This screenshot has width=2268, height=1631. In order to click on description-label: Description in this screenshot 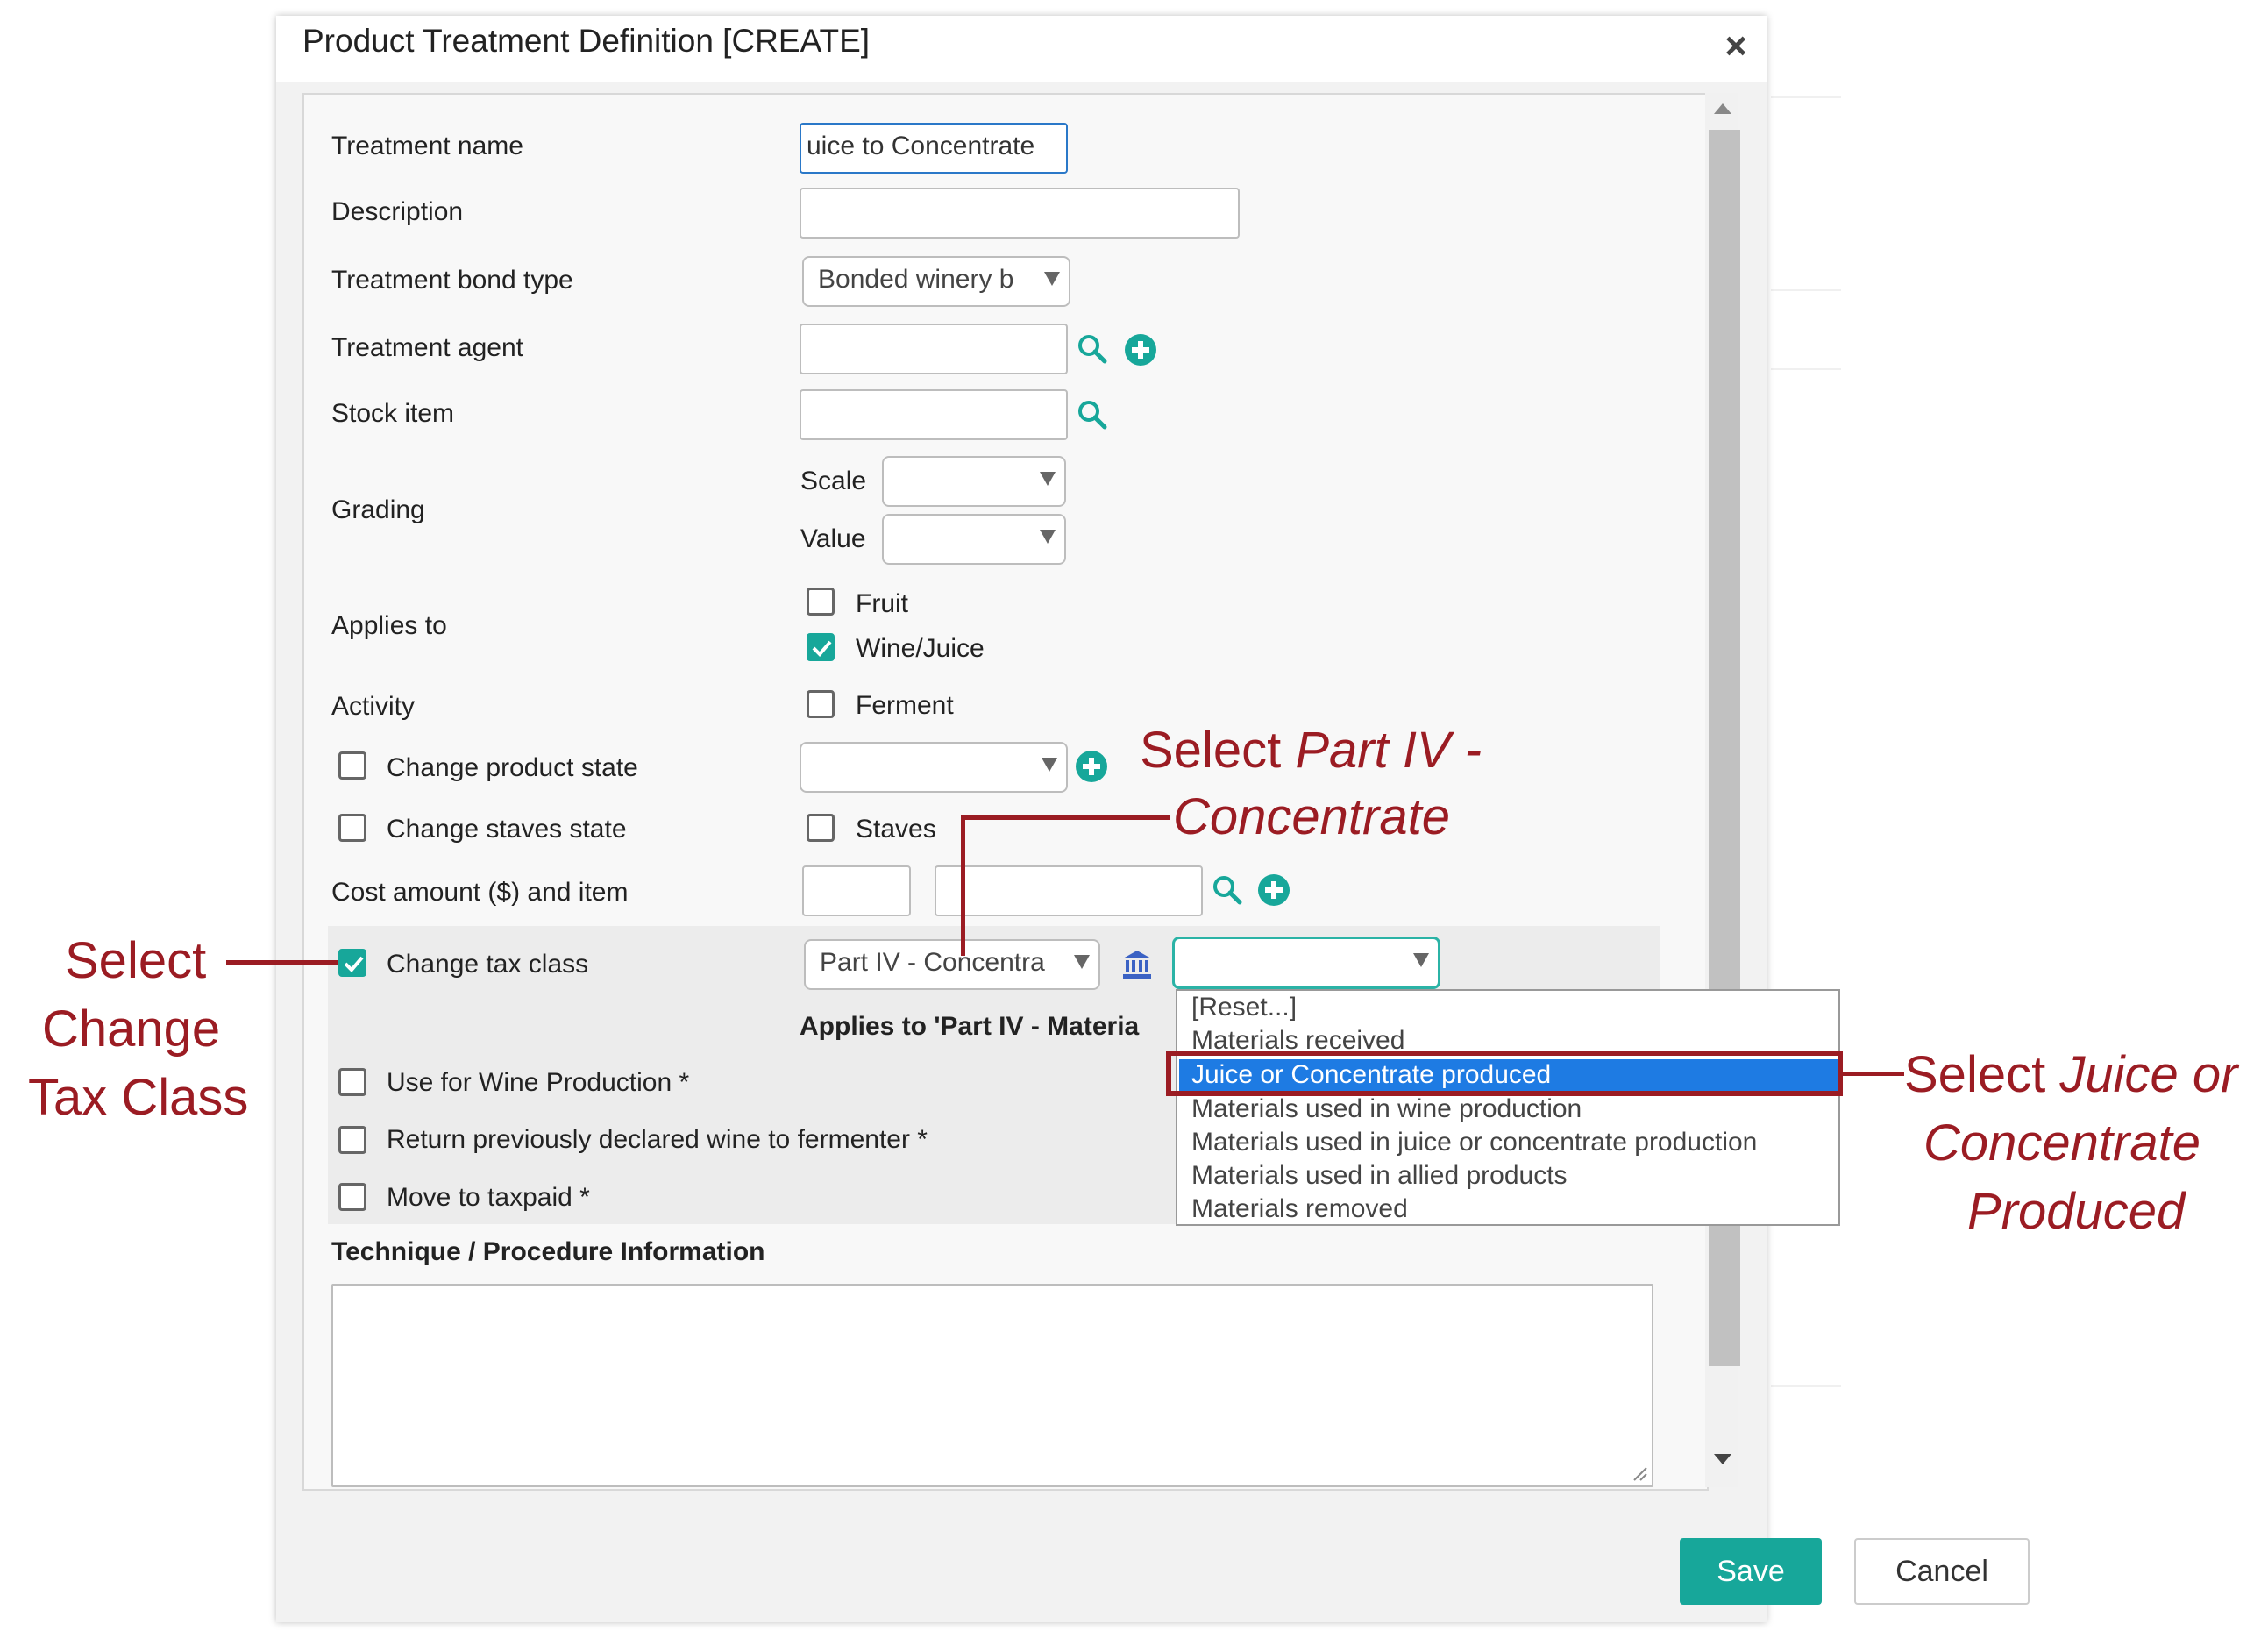, I will do `click(397, 211)`.